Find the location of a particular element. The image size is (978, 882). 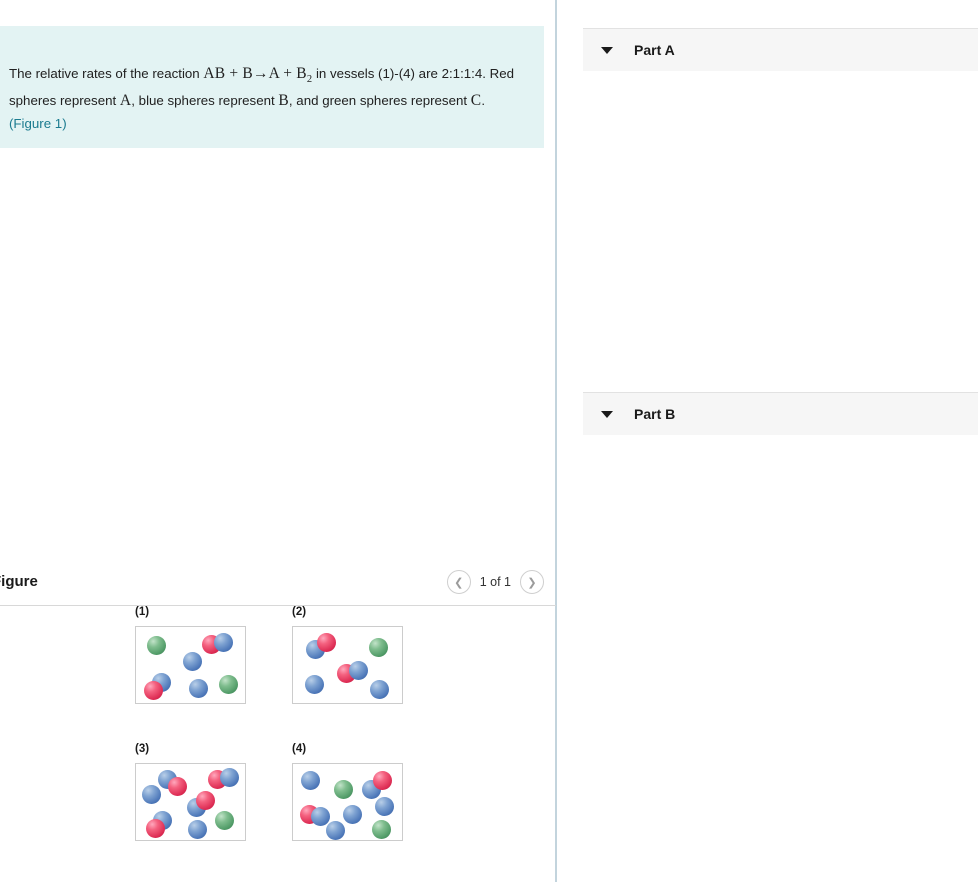

vessel-label: (2) is located at coordinates (299, 612).